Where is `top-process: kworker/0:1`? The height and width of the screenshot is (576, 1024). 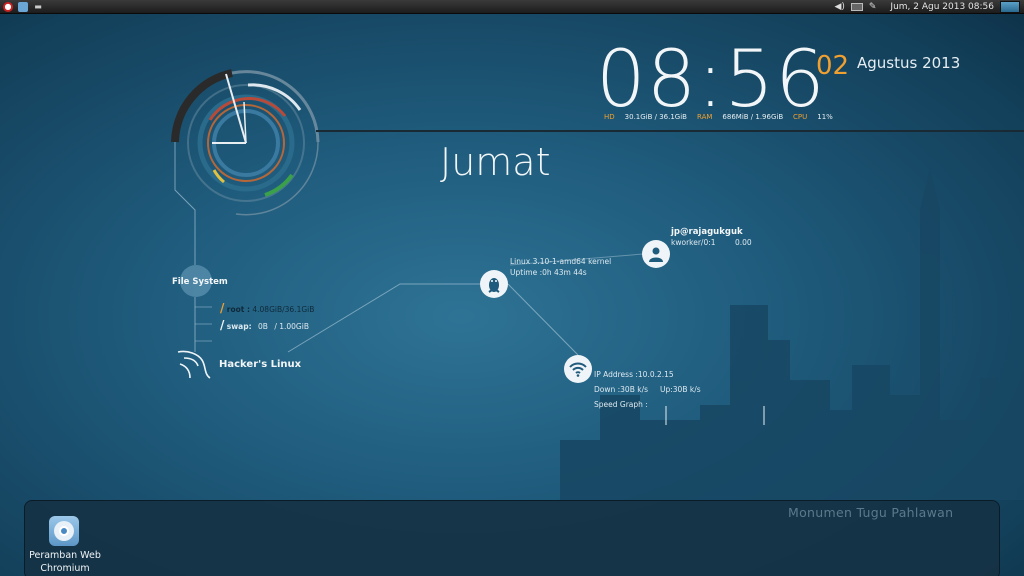
top-process: kworker/0:1 is located at coordinates (693, 242).